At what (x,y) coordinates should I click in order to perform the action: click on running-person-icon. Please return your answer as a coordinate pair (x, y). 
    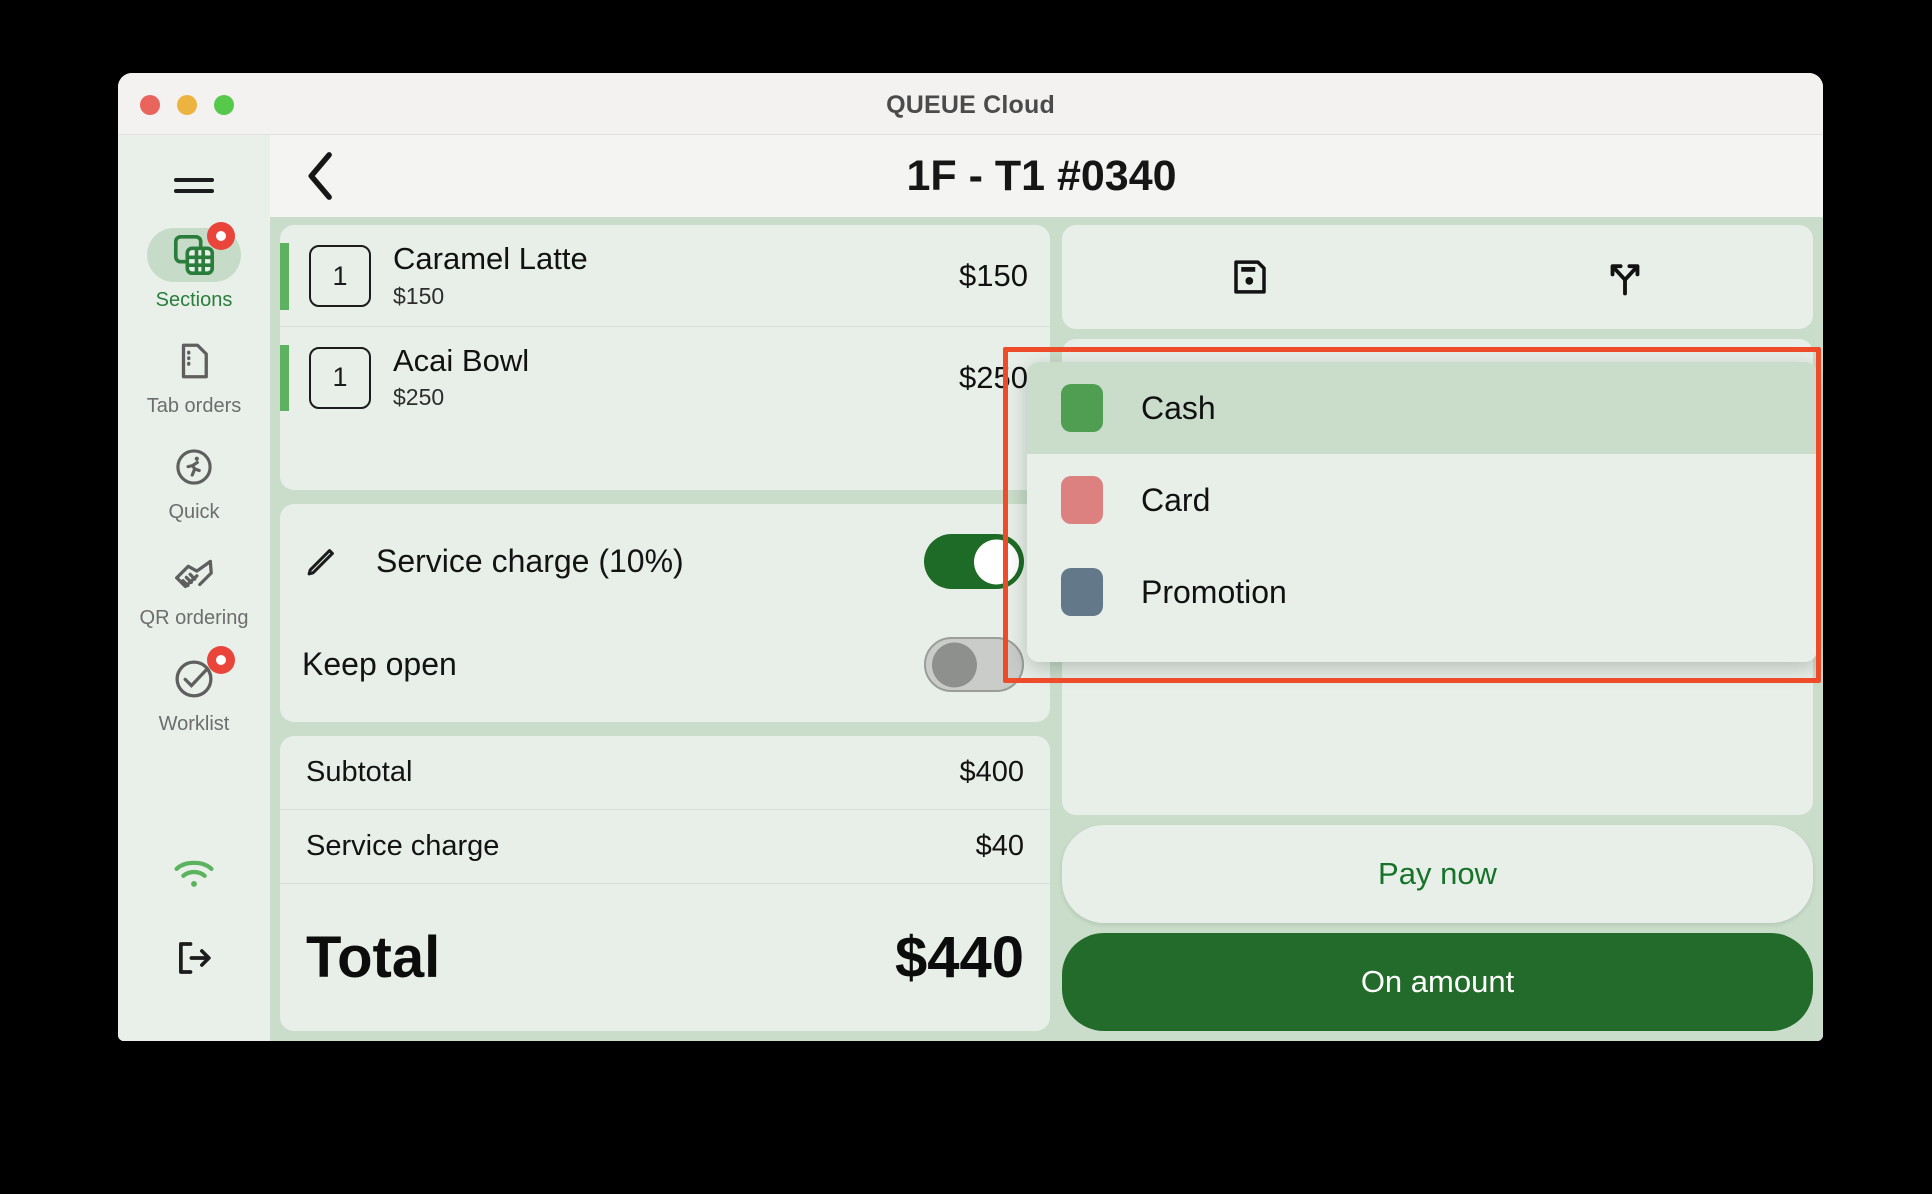
    Looking at the image, I should click on (194, 467).